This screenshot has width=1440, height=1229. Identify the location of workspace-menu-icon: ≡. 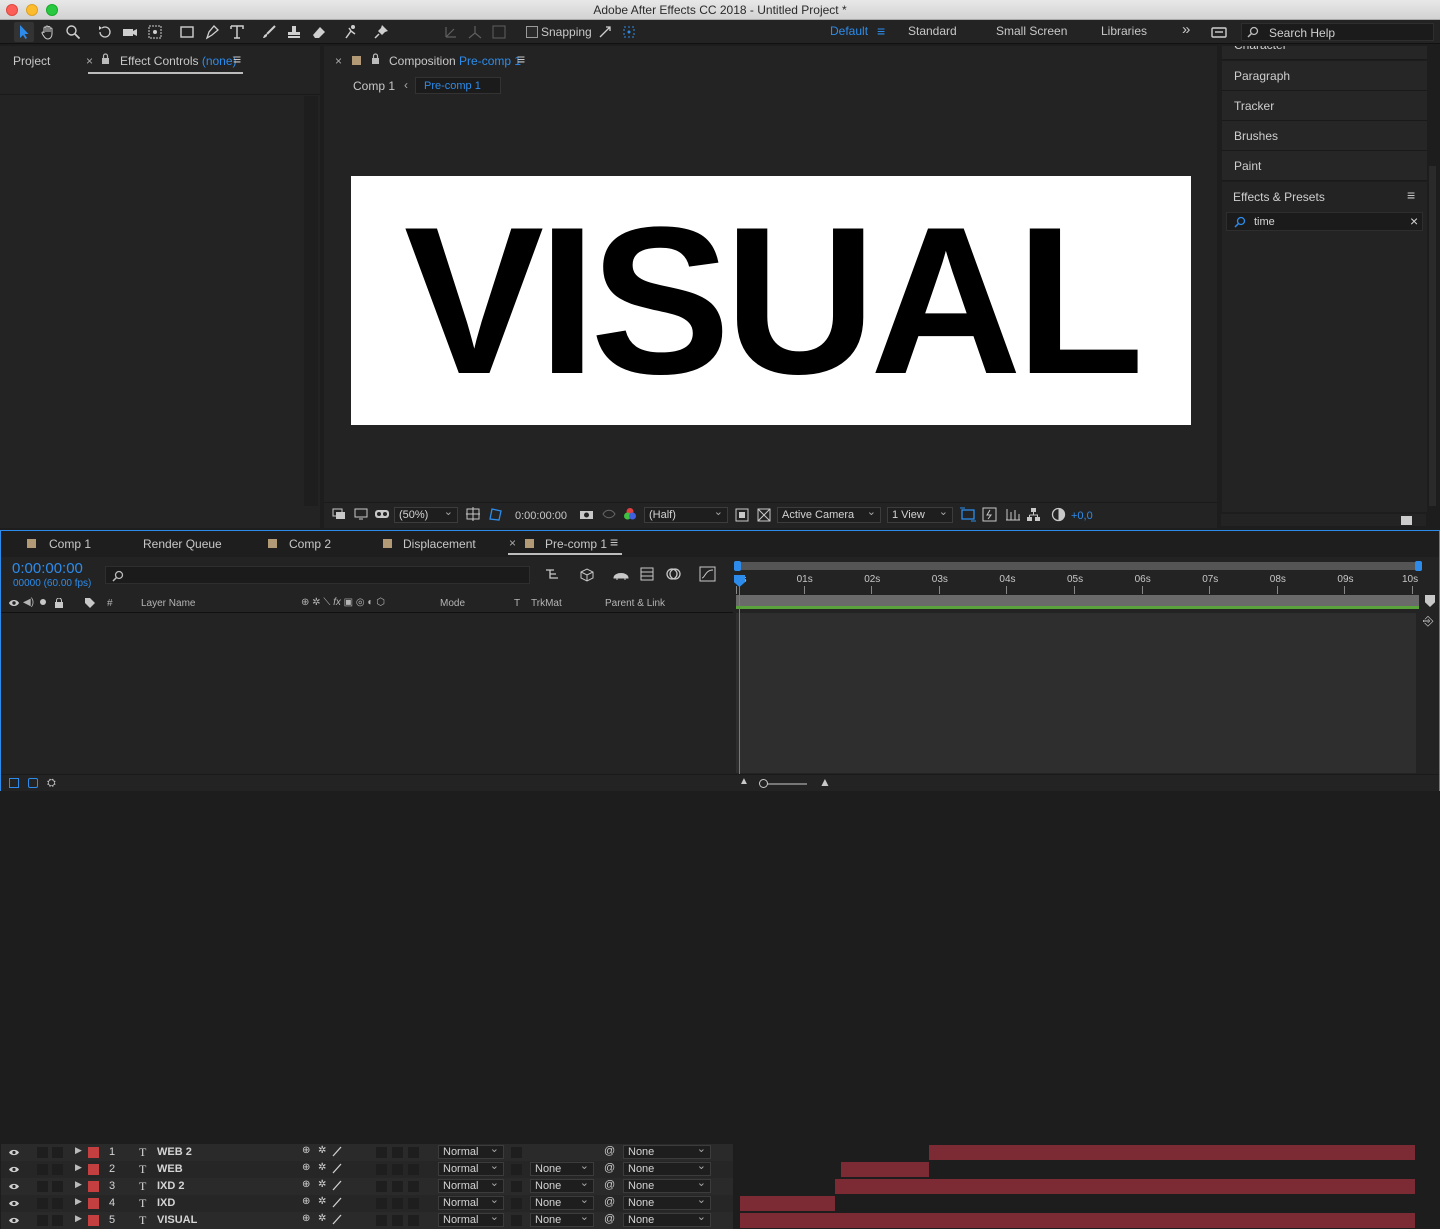
(881, 31).